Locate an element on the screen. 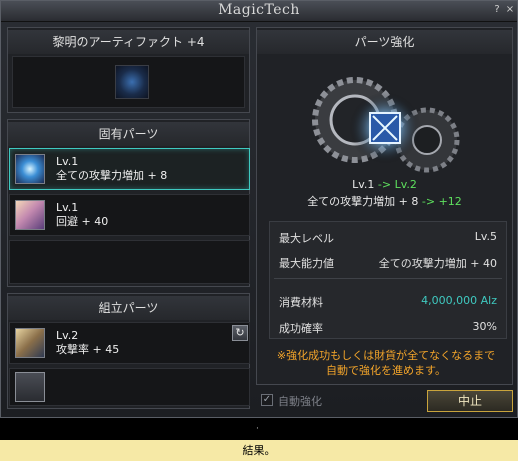 Image resolution: width=518 pixels, height=461 pixels. auto-enhance-checkbox: ✓ is located at coordinates (267, 400).